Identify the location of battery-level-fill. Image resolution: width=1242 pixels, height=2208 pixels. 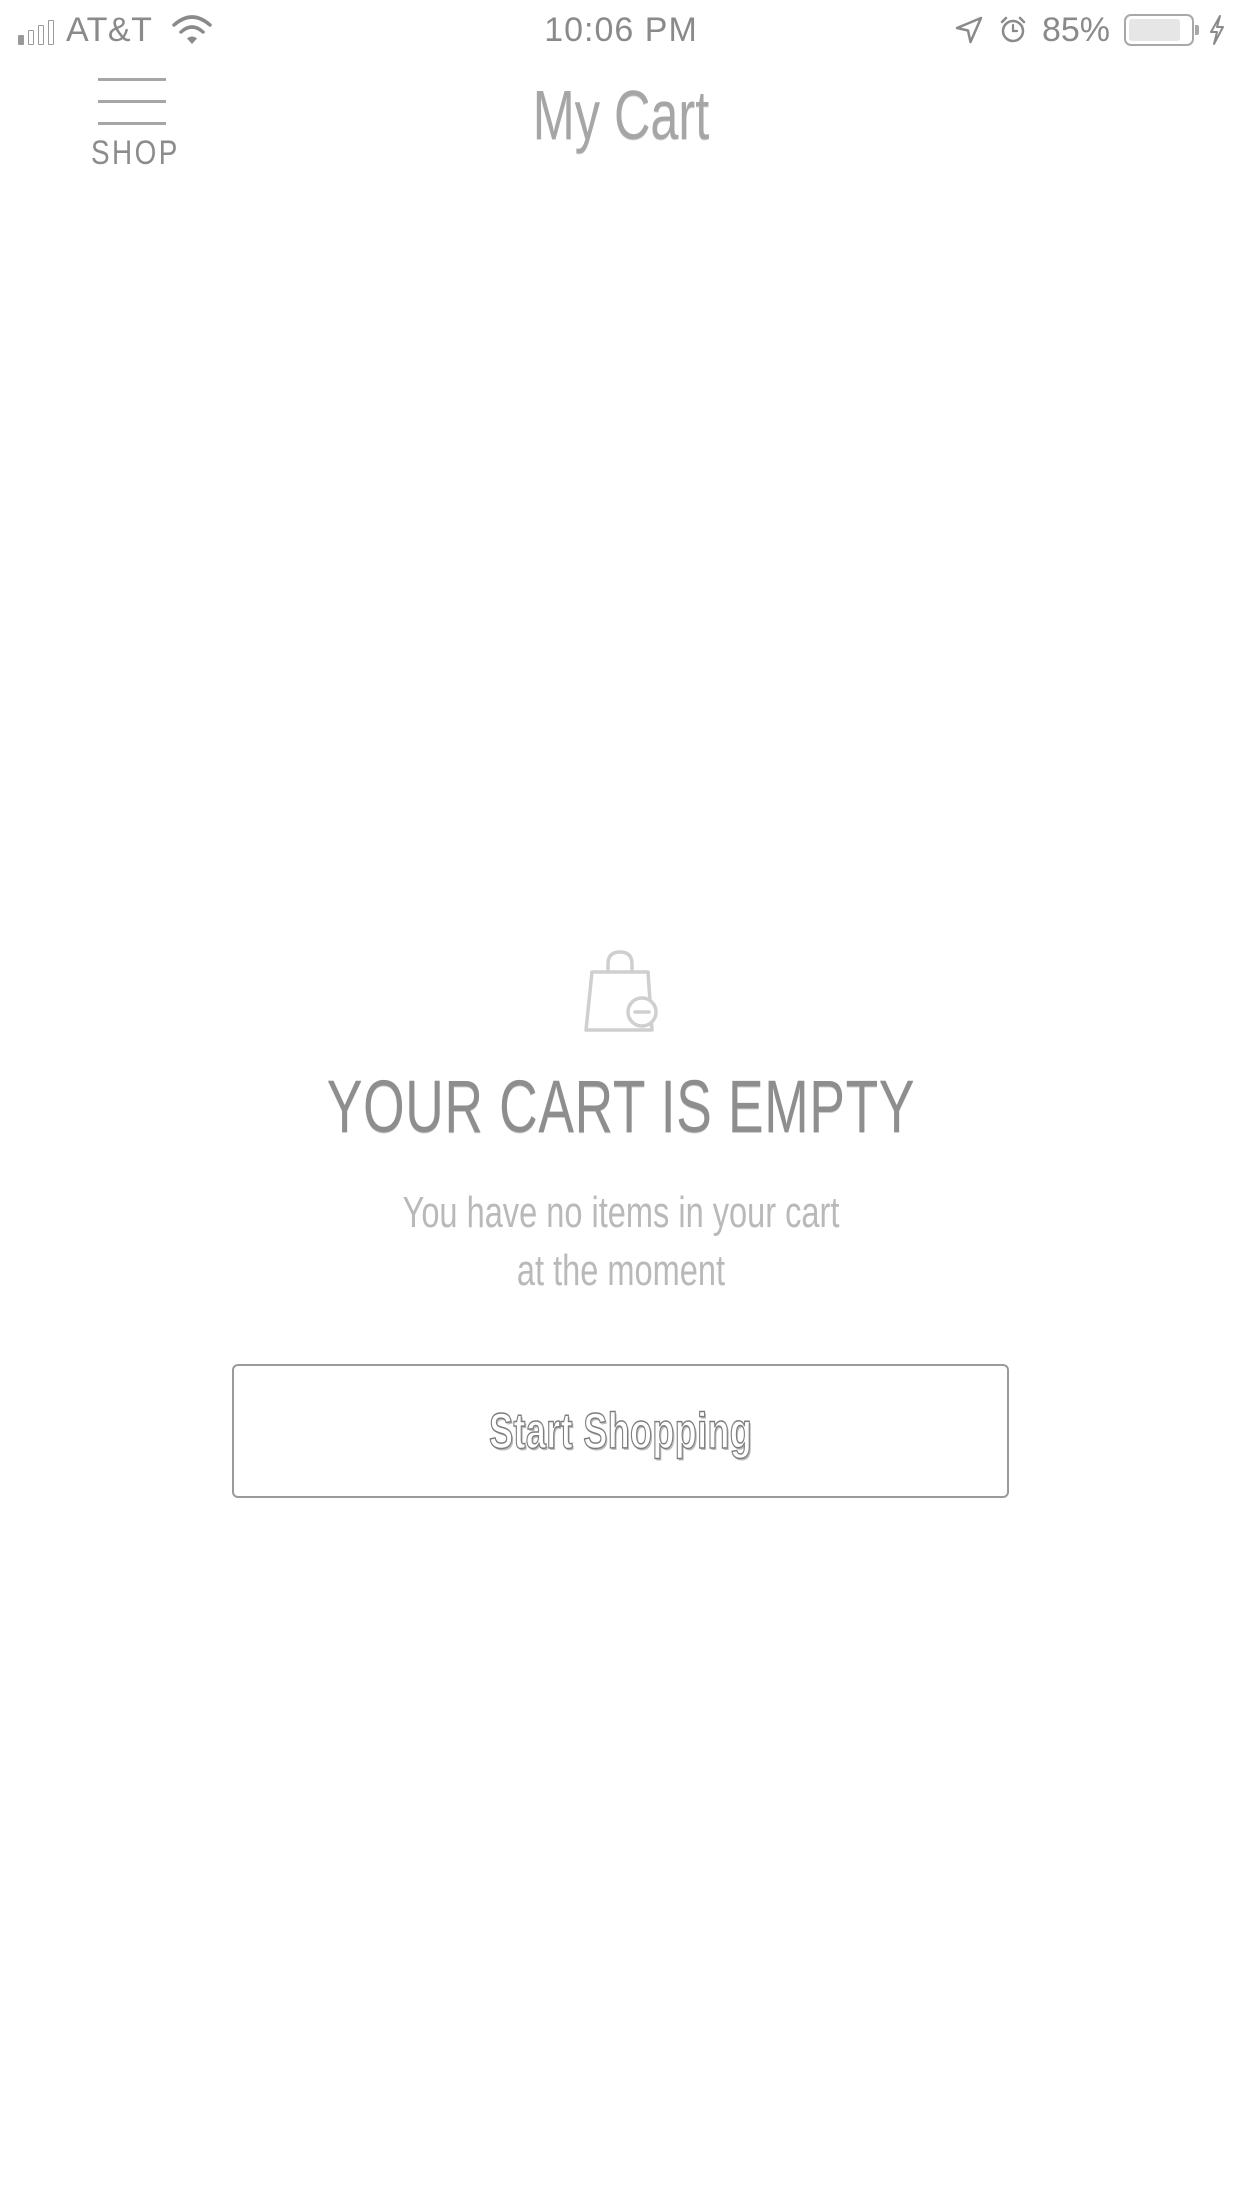
(1154, 30).